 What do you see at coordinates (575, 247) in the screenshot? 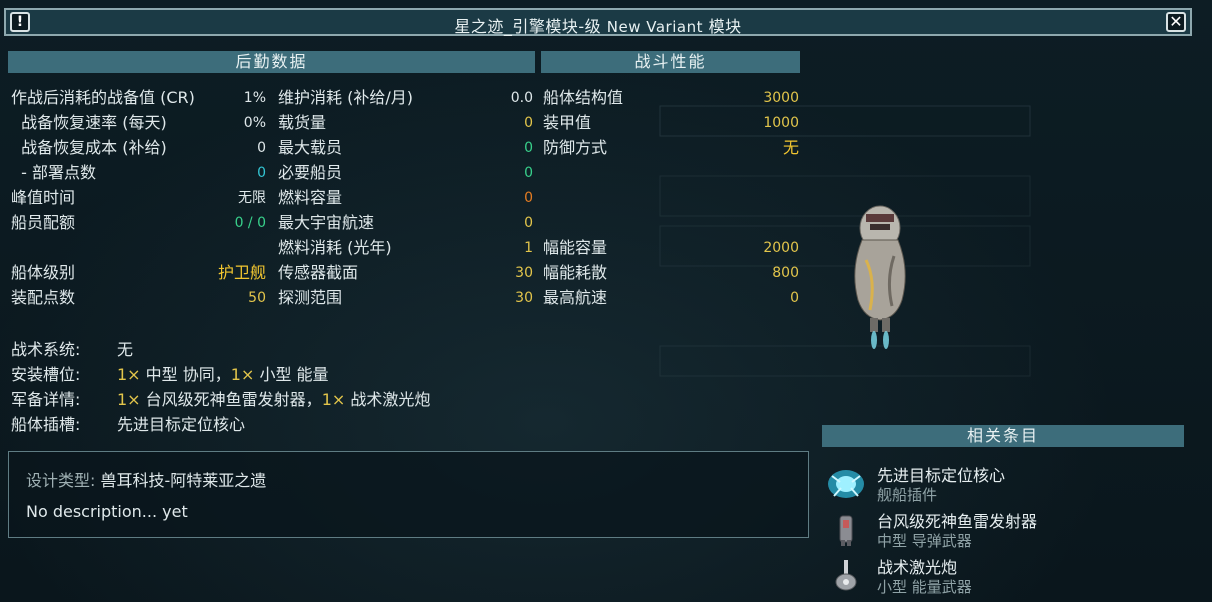
I see `stat-label: 幅能容量` at bounding box center [575, 247].